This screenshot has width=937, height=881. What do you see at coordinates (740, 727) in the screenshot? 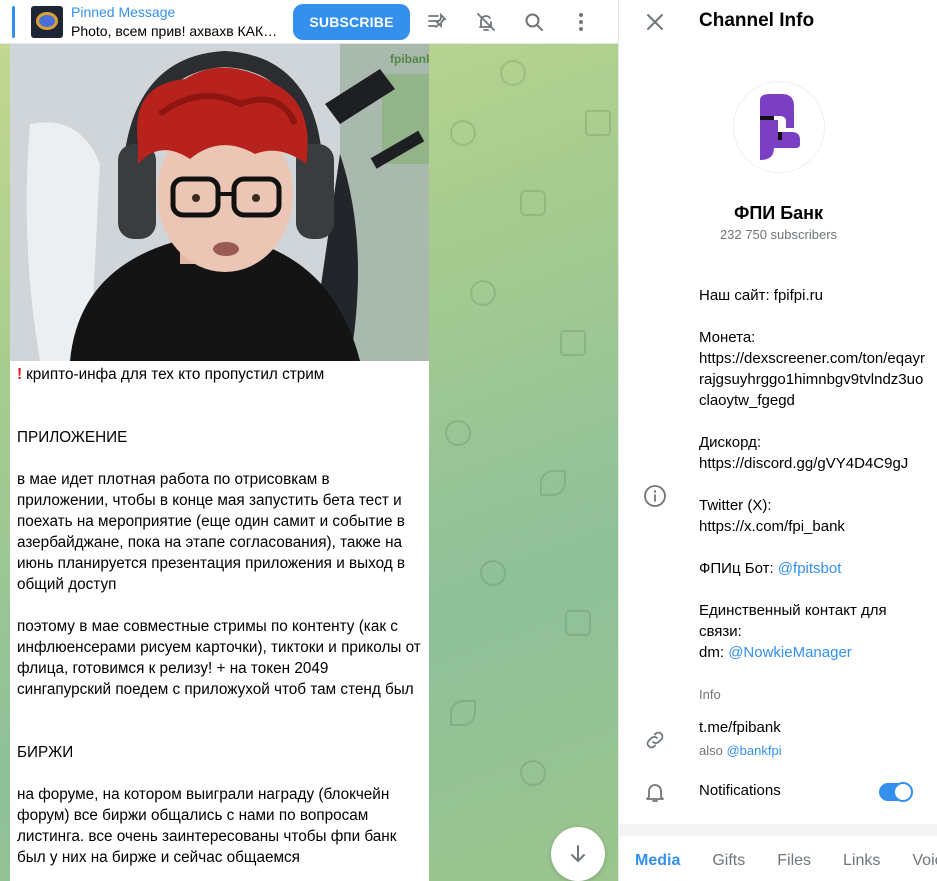
I see `channel-link: t.me/fpibank` at bounding box center [740, 727].